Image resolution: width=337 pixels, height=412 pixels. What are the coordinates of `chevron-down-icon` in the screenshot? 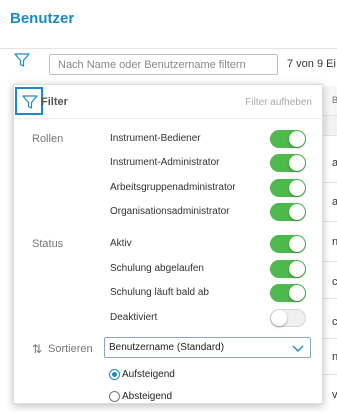 It's located at (298, 348).